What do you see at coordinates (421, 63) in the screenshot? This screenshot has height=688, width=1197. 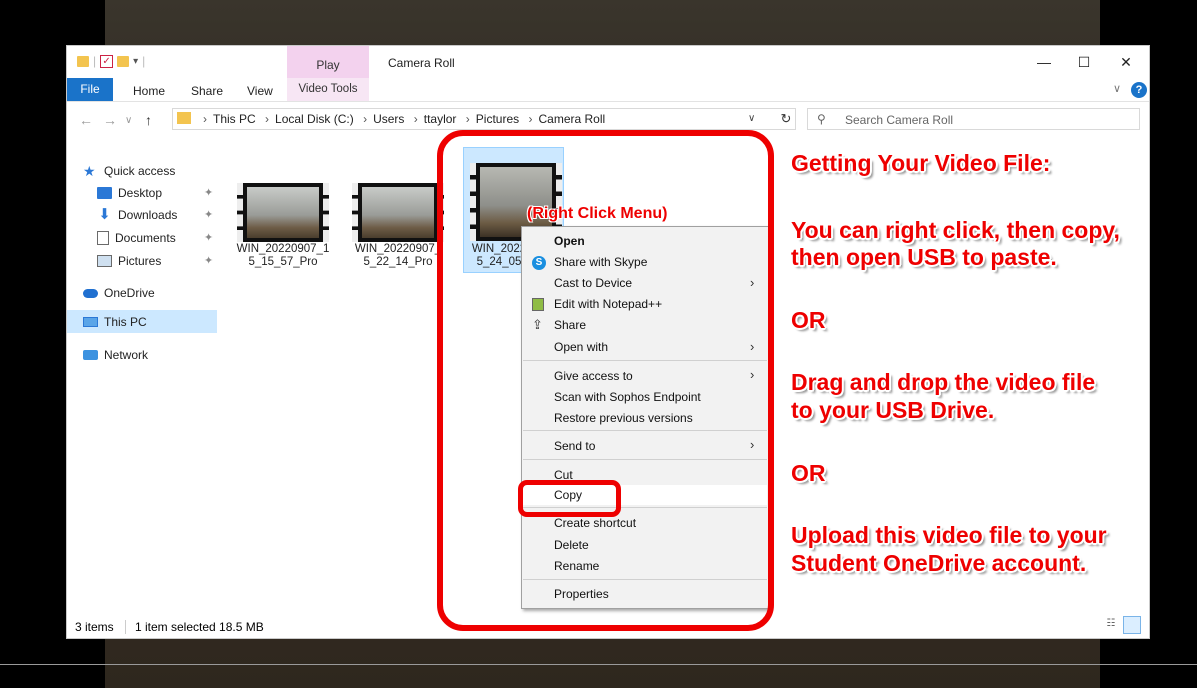 I see `window-title: Camera Roll` at bounding box center [421, 63].